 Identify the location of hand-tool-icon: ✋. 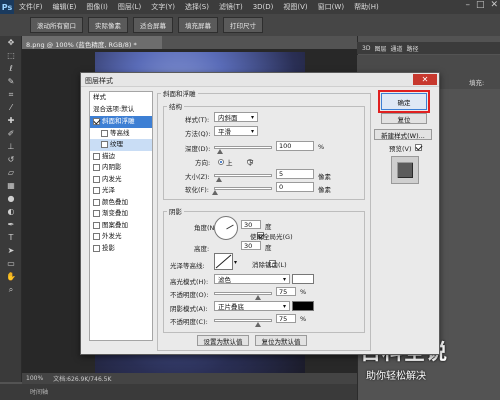
(11, 276).